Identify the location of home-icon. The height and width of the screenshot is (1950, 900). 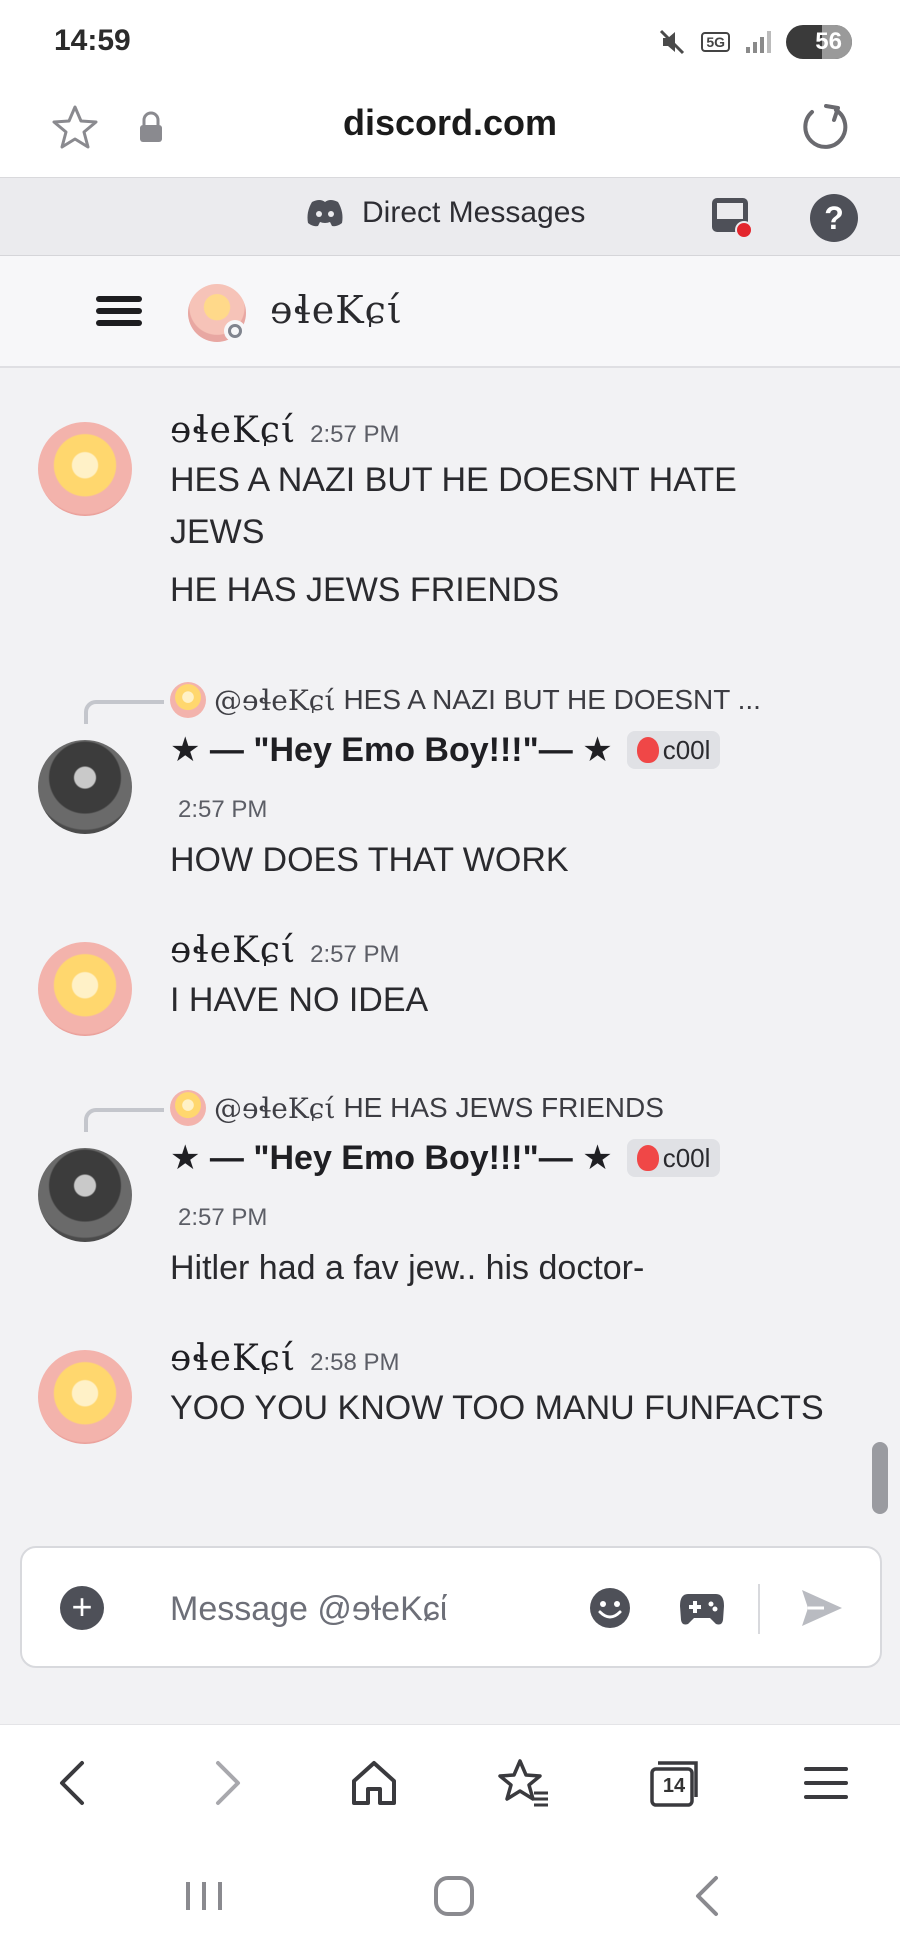
(374, 1783).